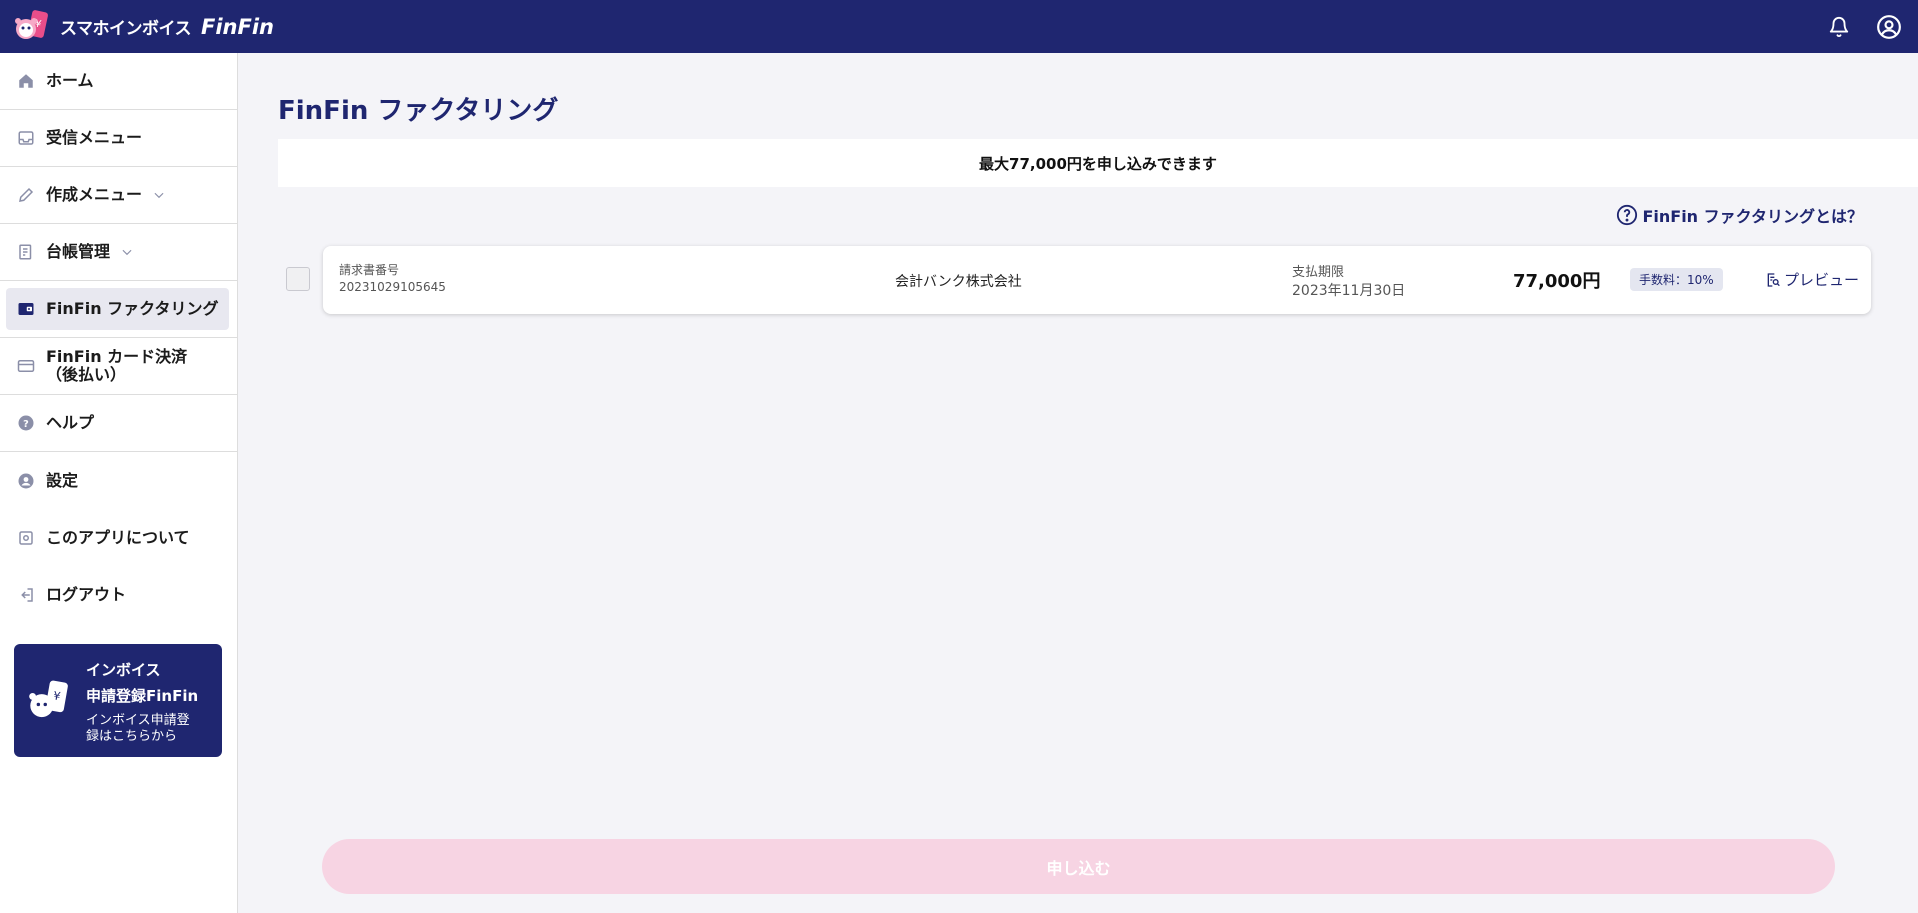 This screenshot has width=1918, height=913. I want to click on top-bar: ¥ スマホインボイス FinFin, so click(959, 26).